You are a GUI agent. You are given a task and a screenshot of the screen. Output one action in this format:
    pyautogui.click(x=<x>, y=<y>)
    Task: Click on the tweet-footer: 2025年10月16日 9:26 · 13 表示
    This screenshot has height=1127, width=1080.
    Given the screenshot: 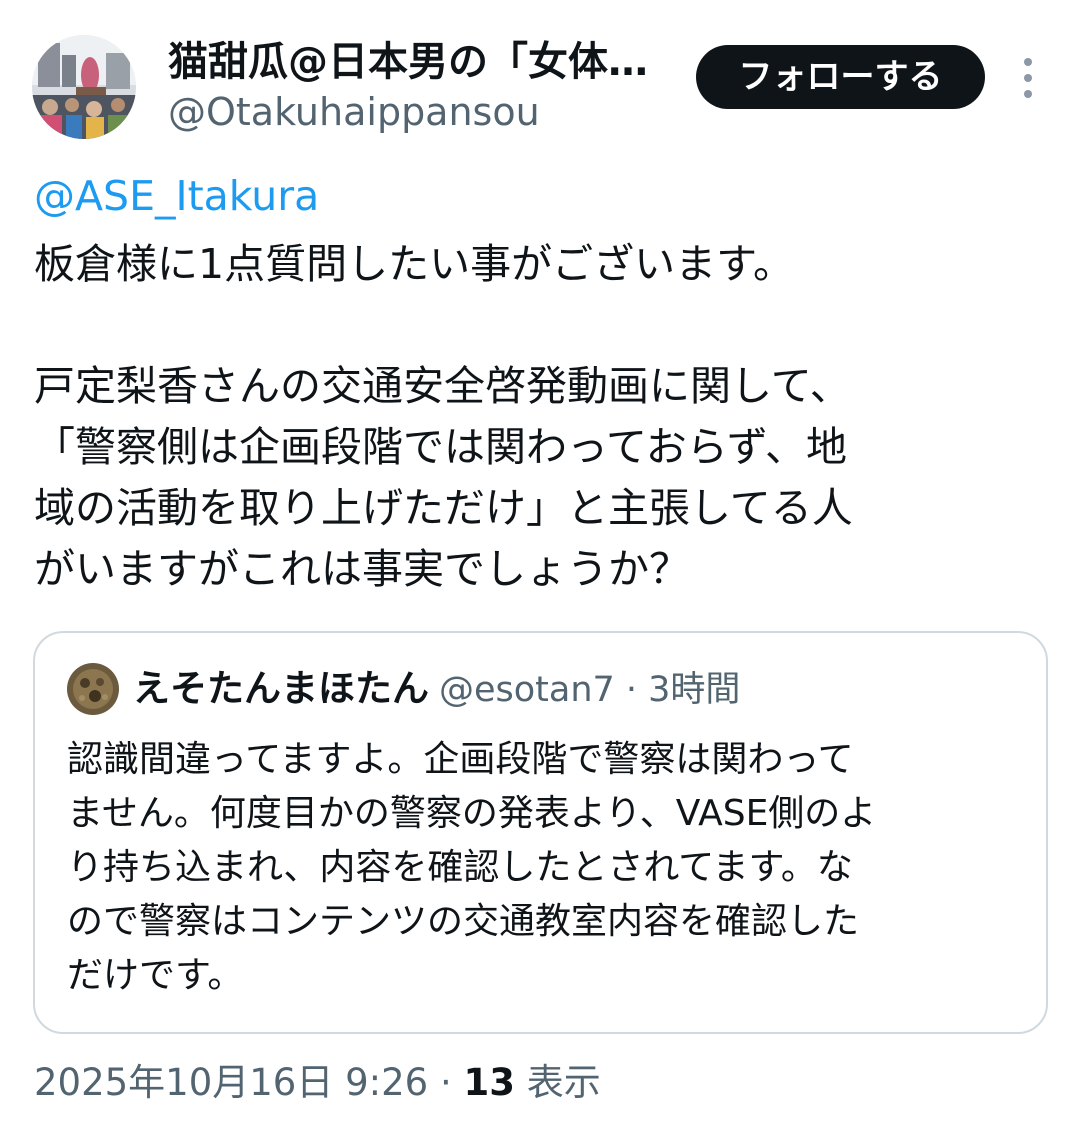 What is the action you would take?
    pyautogui.click(x=317, y=1083)
    